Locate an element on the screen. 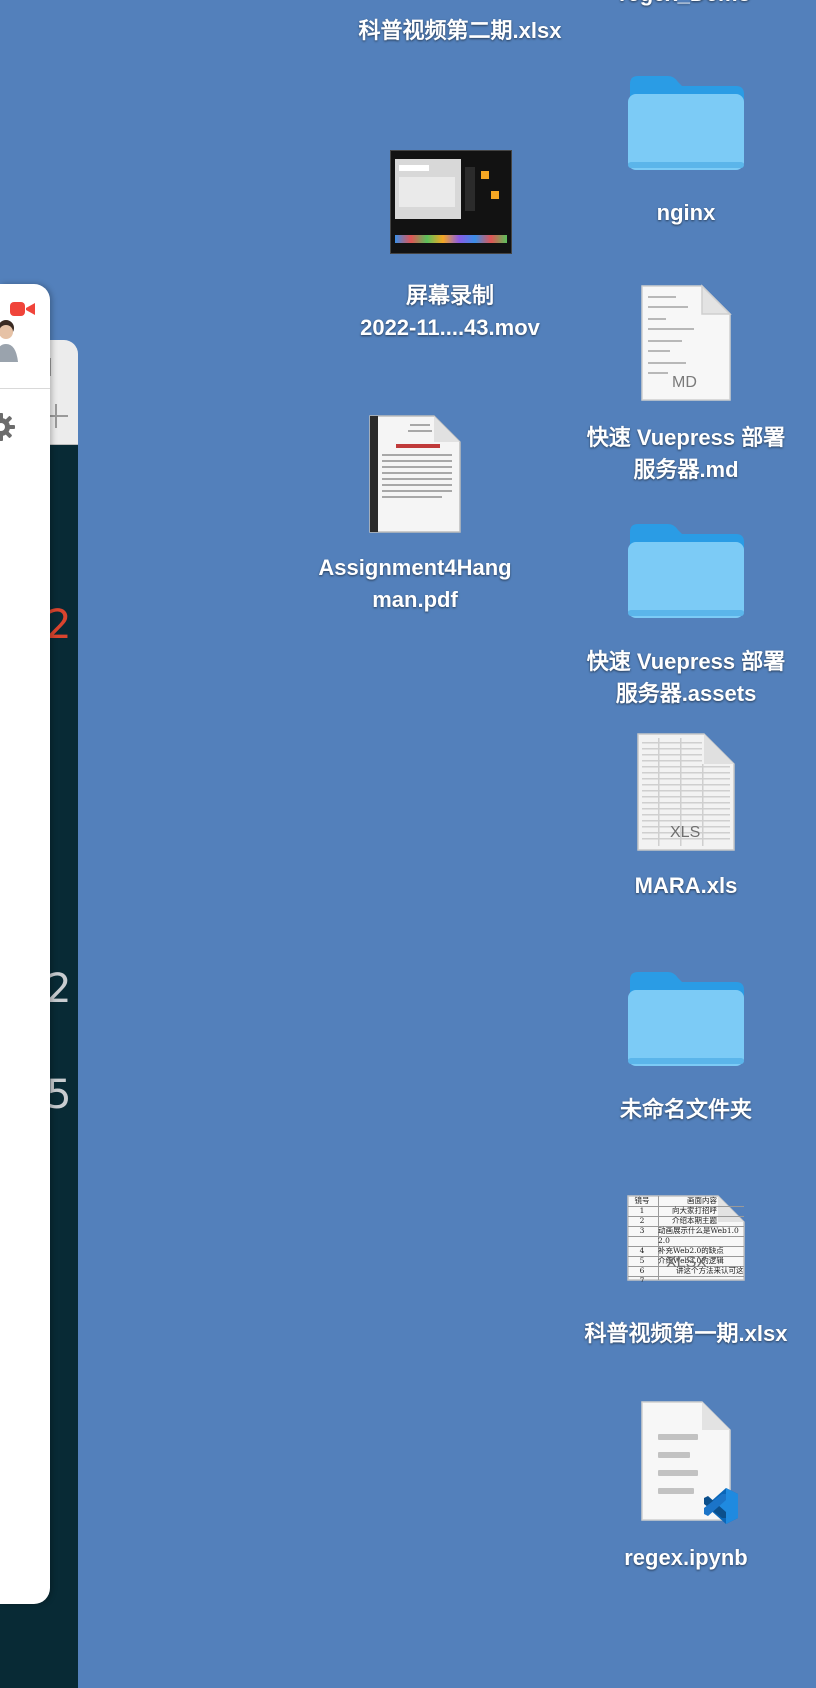  panel-divider is located at coordinates (25, 388).